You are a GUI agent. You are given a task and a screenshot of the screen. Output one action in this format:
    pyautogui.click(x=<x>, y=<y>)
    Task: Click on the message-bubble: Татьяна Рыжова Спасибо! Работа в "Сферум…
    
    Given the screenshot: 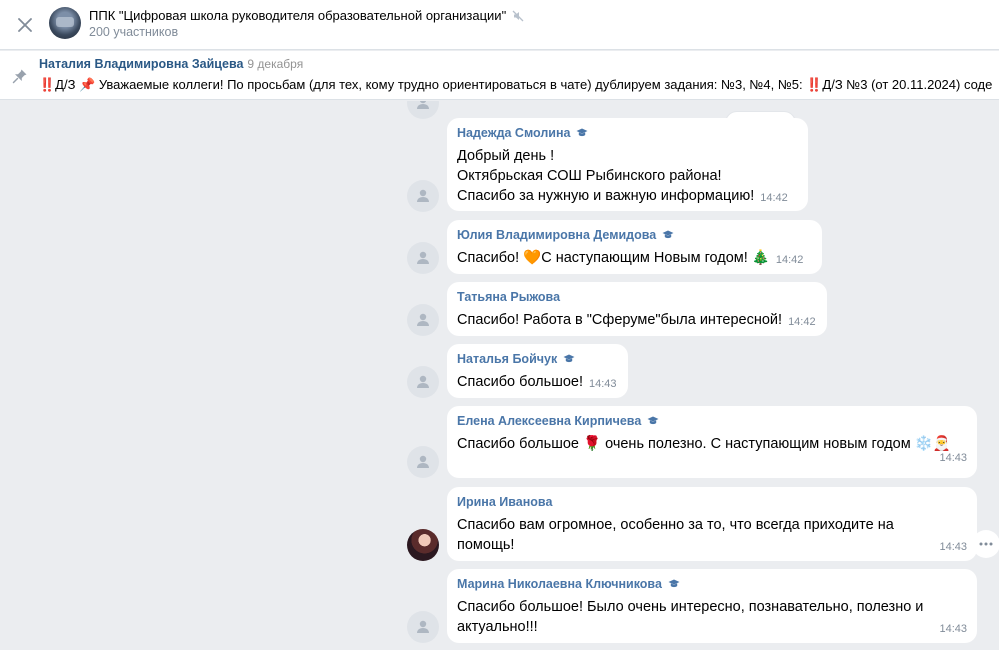 What is the action you would take?
    pyautogui.click(x=637, y=309)
    